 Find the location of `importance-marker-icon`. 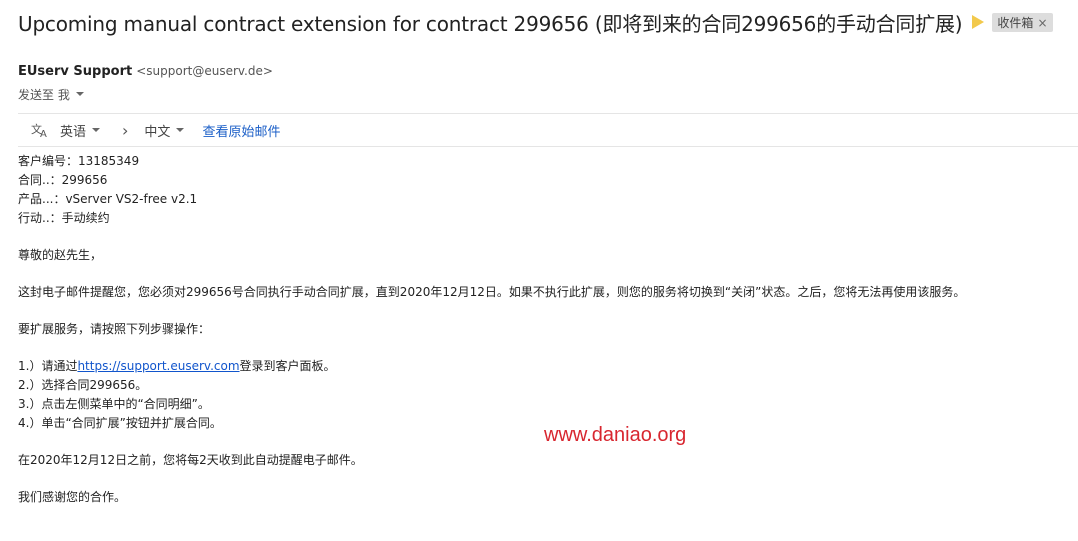

importance-marker-icon is located at coordinates (978, 22).